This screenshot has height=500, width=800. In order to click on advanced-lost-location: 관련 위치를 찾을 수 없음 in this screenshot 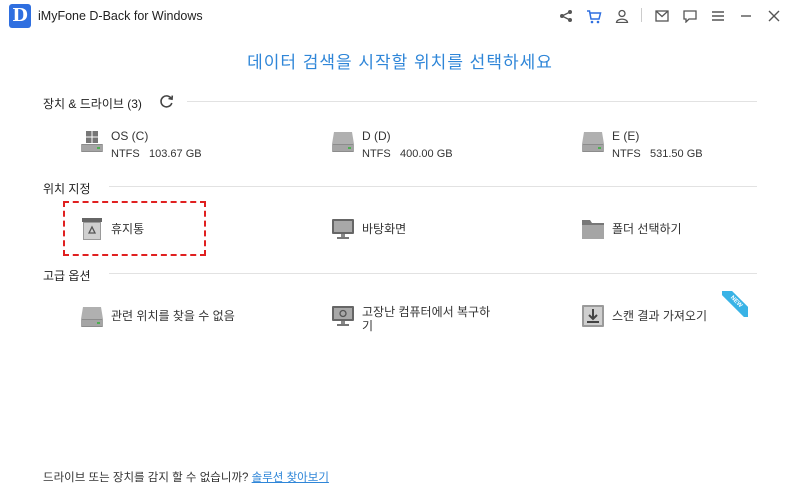, I will do `click(157, 316)`.